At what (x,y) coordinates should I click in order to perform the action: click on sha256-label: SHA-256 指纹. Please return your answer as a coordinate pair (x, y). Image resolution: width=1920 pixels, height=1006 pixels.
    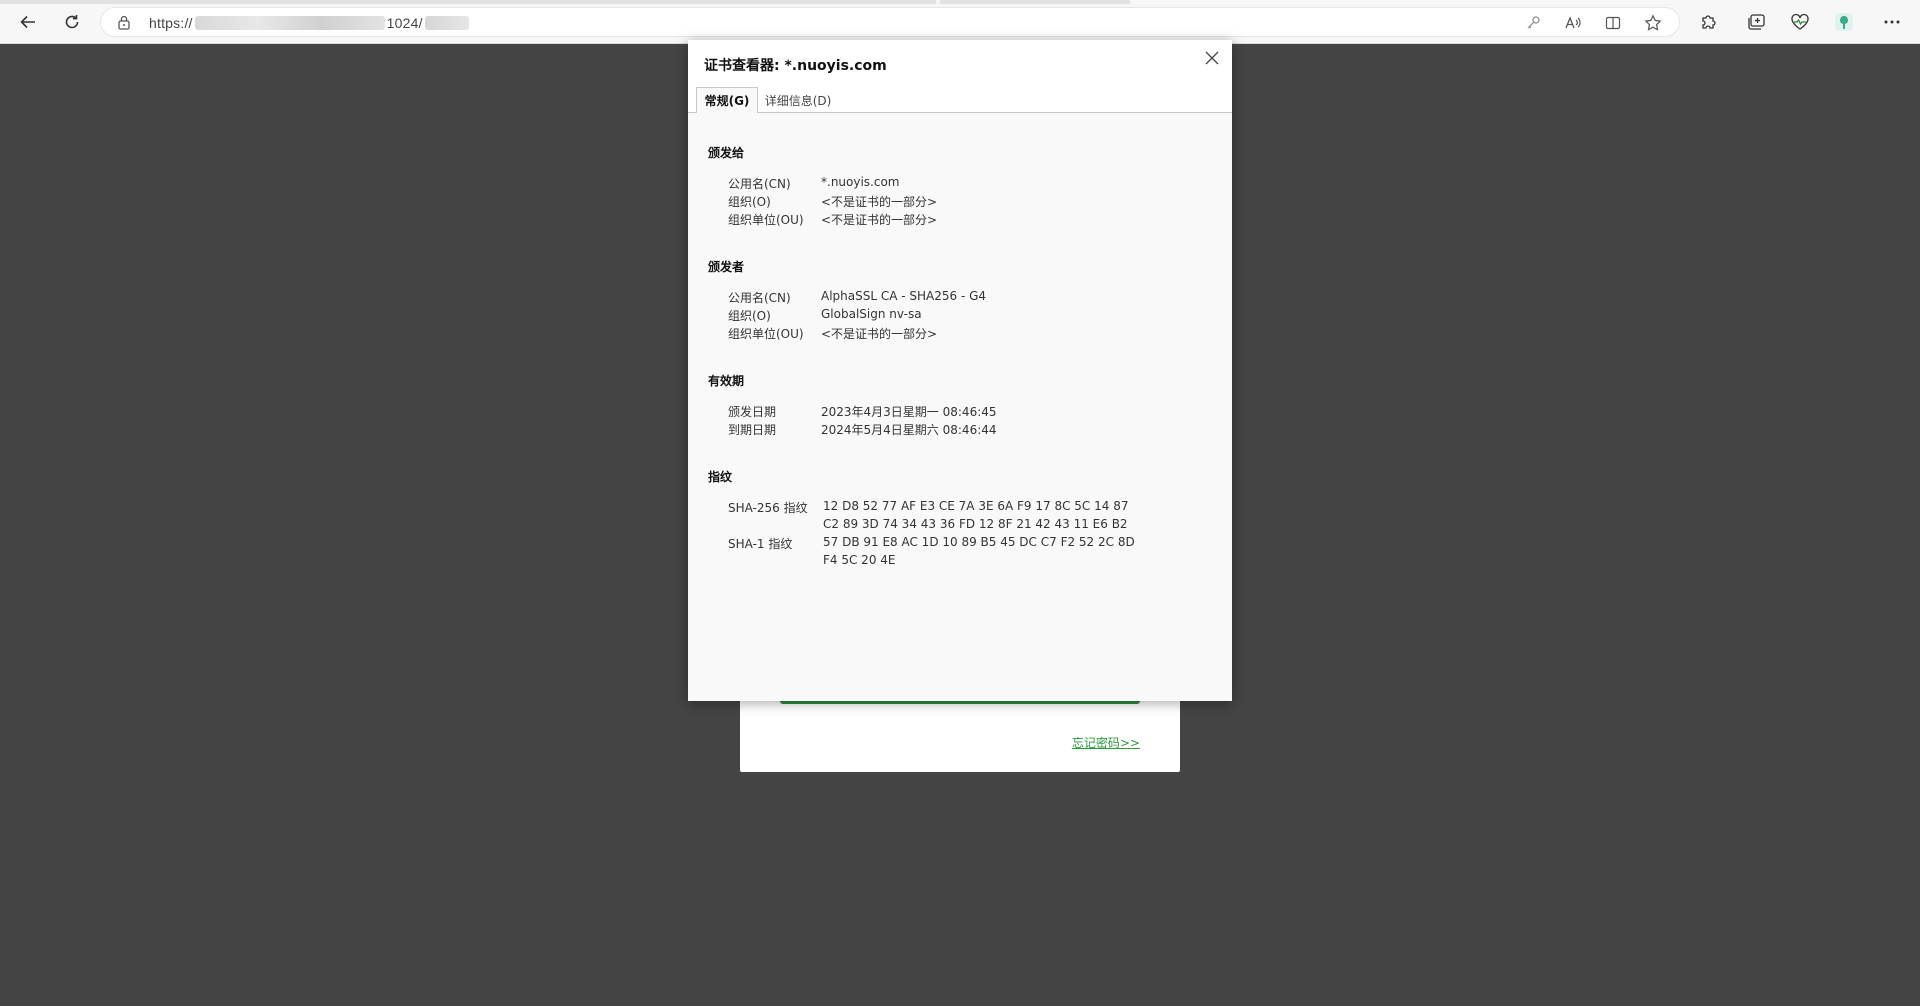
    Looking at the image, I should click on (768, 508).